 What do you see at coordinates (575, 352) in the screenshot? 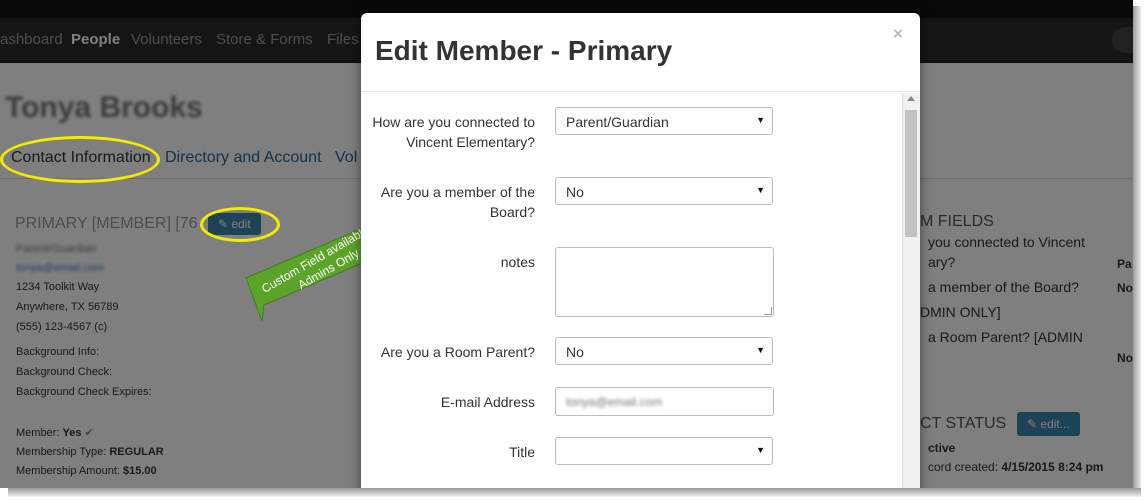
I see `room-parent-select-value: No` at bounding box center [575, 352].